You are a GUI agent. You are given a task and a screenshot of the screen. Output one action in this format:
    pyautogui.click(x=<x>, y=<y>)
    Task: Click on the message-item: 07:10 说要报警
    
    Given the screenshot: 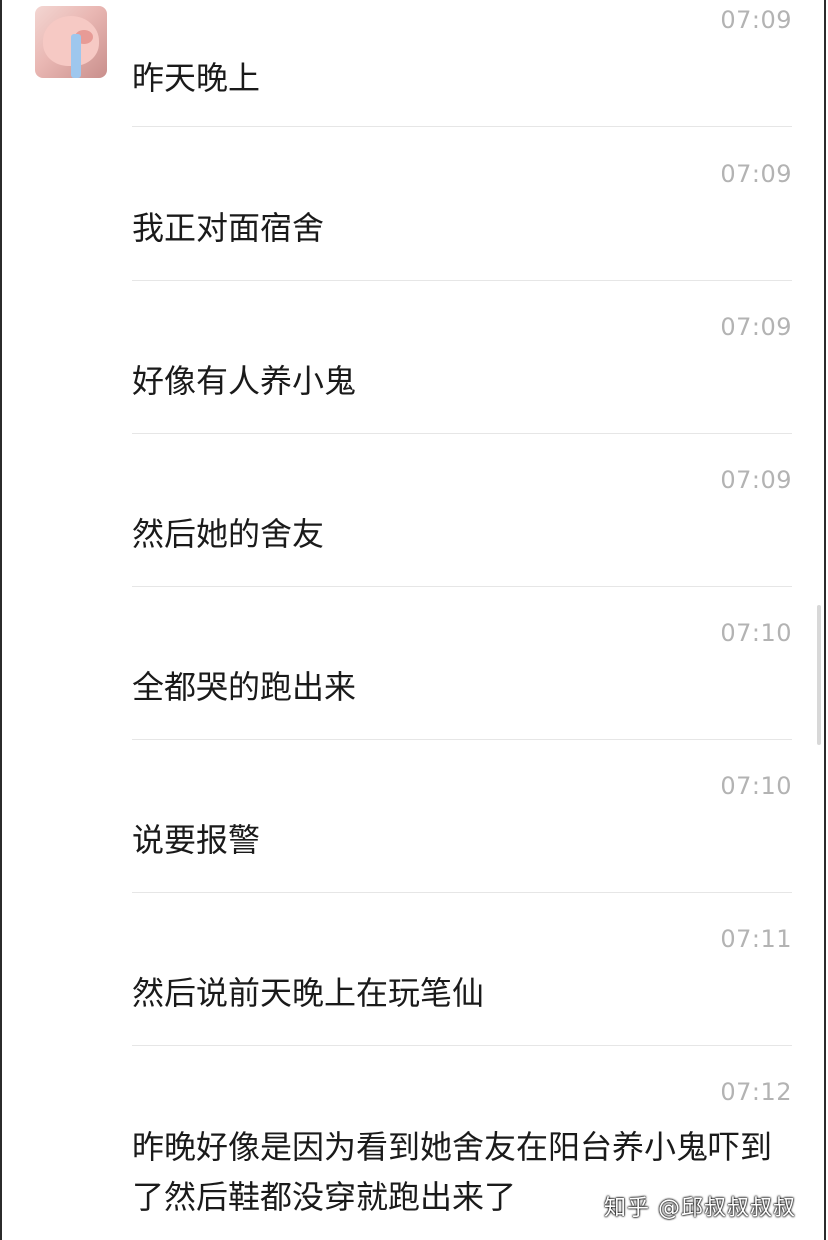 What is the action you would take?
    pyautogui.click(x=462, y=832)
    